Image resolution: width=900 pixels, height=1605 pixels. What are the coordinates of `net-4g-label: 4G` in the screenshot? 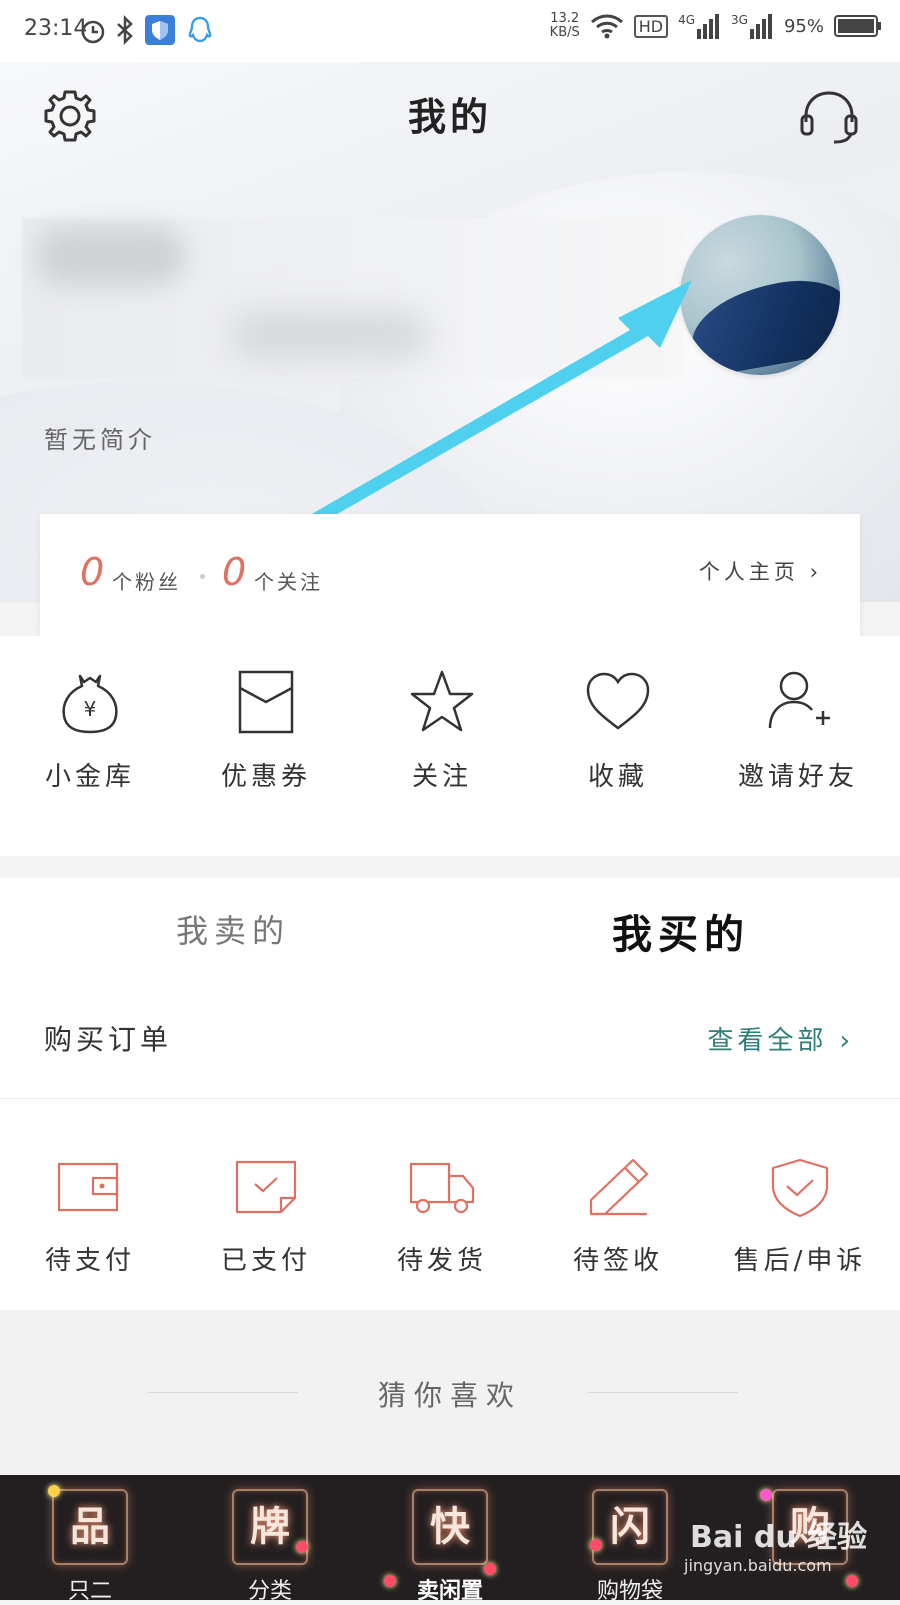 It's located at (687, 20).